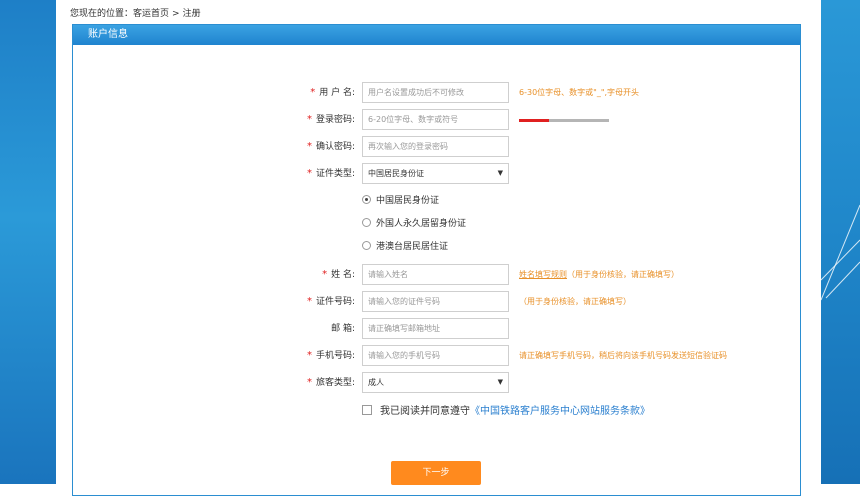 The height and width of the screenshot is (496, 860). Describe the element at coordinates (28, 242) in the screenshot. I see `left-decor-band` at that location.